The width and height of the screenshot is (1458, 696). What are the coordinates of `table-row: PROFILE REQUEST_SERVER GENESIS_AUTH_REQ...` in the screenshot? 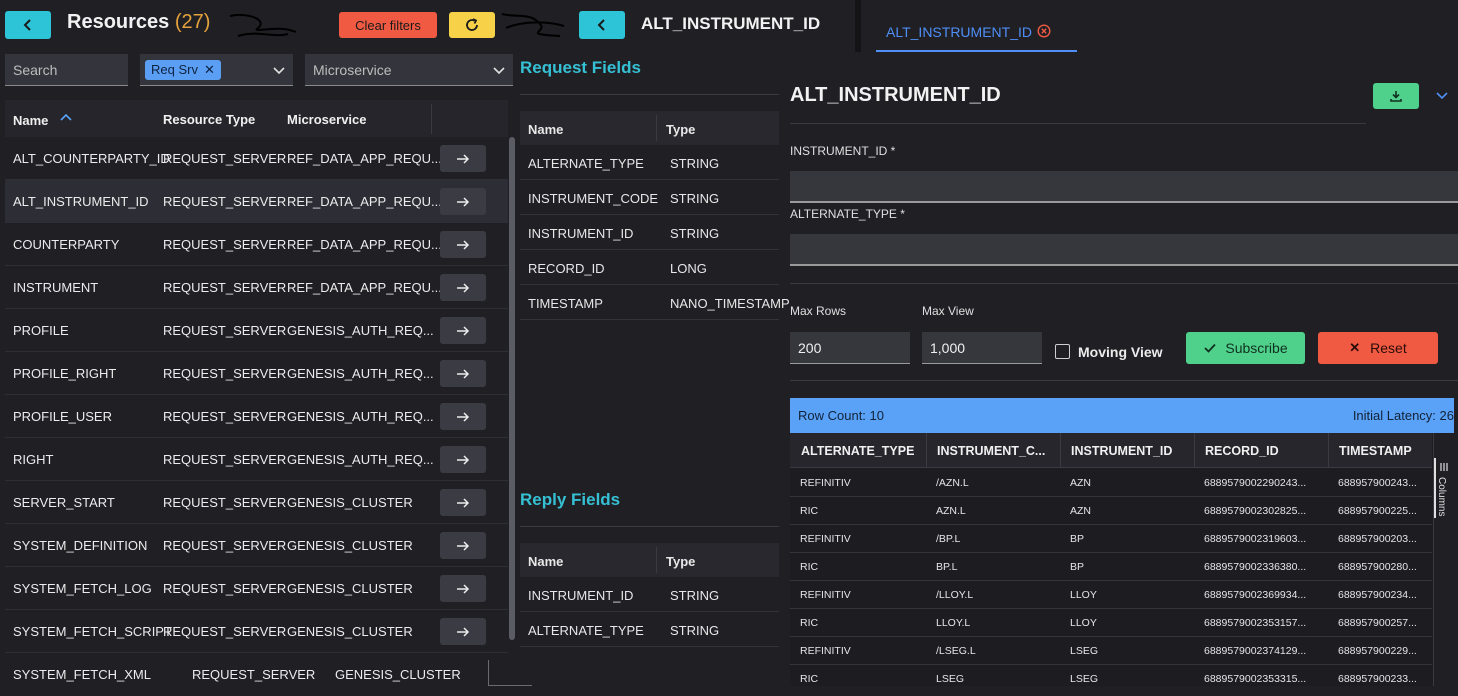 It's located at (256, 330).